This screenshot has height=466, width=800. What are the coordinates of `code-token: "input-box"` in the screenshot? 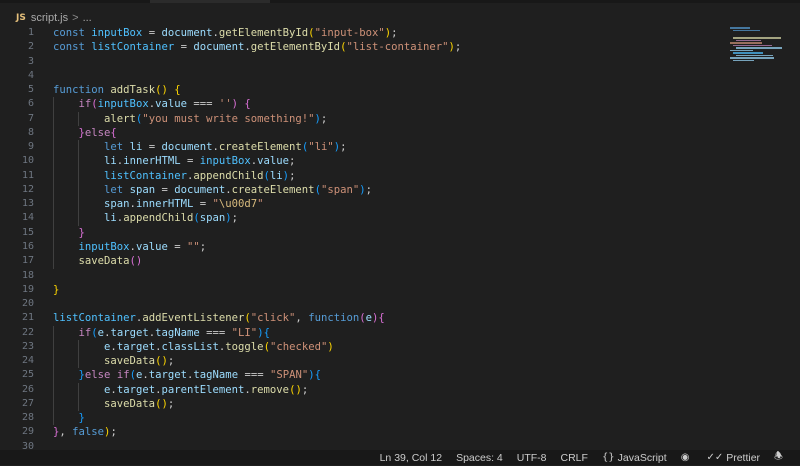 It's located at (349, 33).